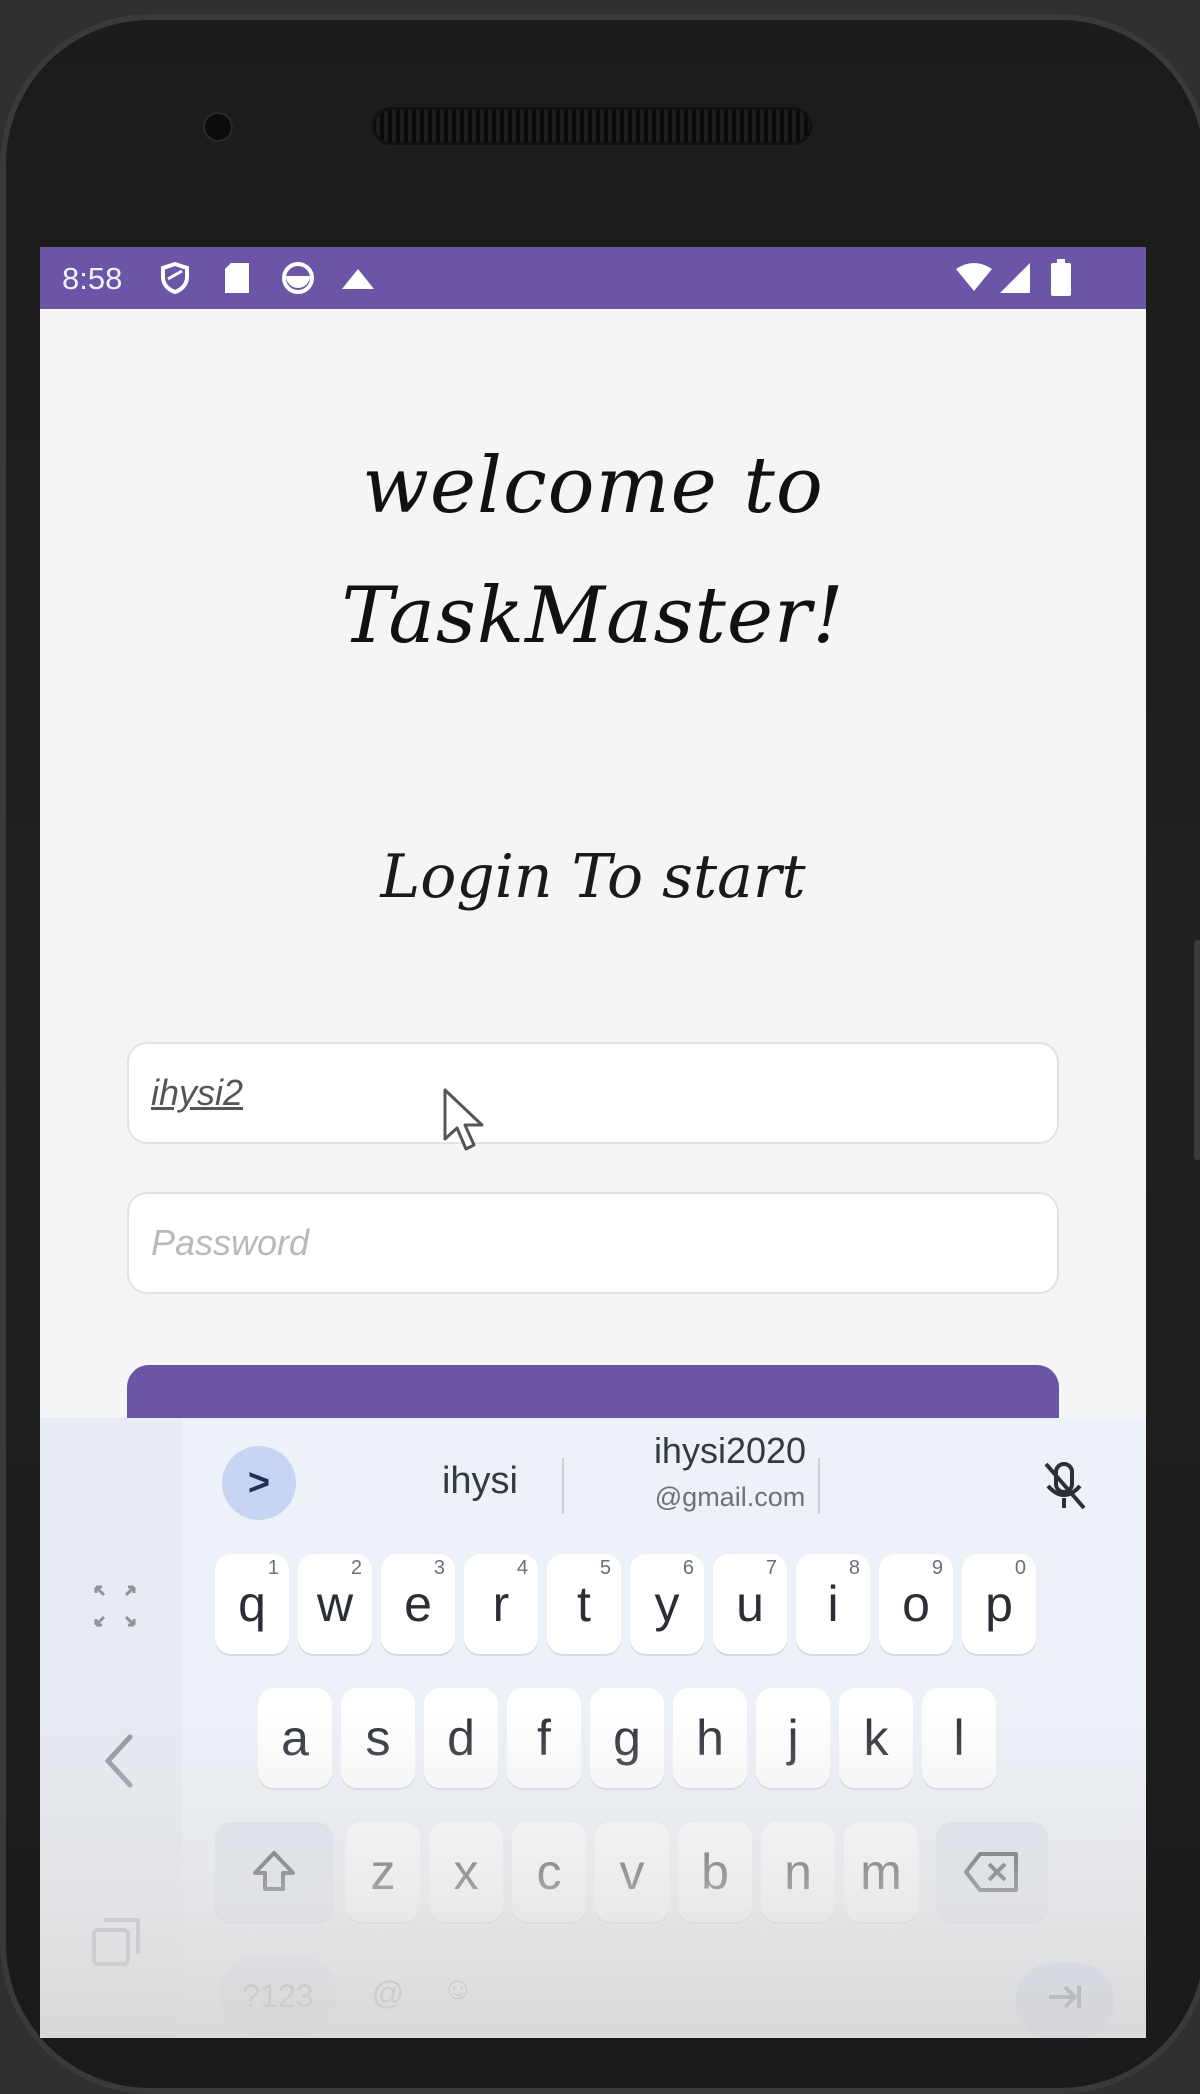 The image size is (1200, 2094). What do you see at coordinates (463, 1119) in the screenshot?
I see `mouse-cursor-icon` at bounding box center [463, 1119].